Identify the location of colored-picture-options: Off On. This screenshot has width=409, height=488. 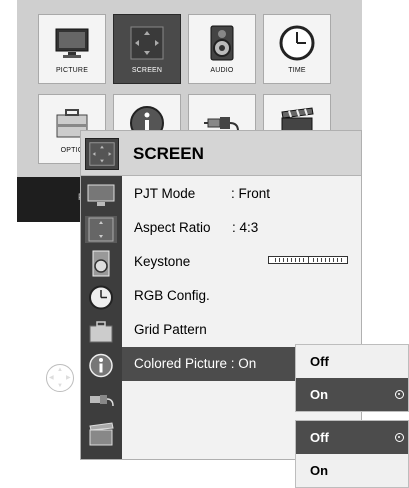
(352, 378).